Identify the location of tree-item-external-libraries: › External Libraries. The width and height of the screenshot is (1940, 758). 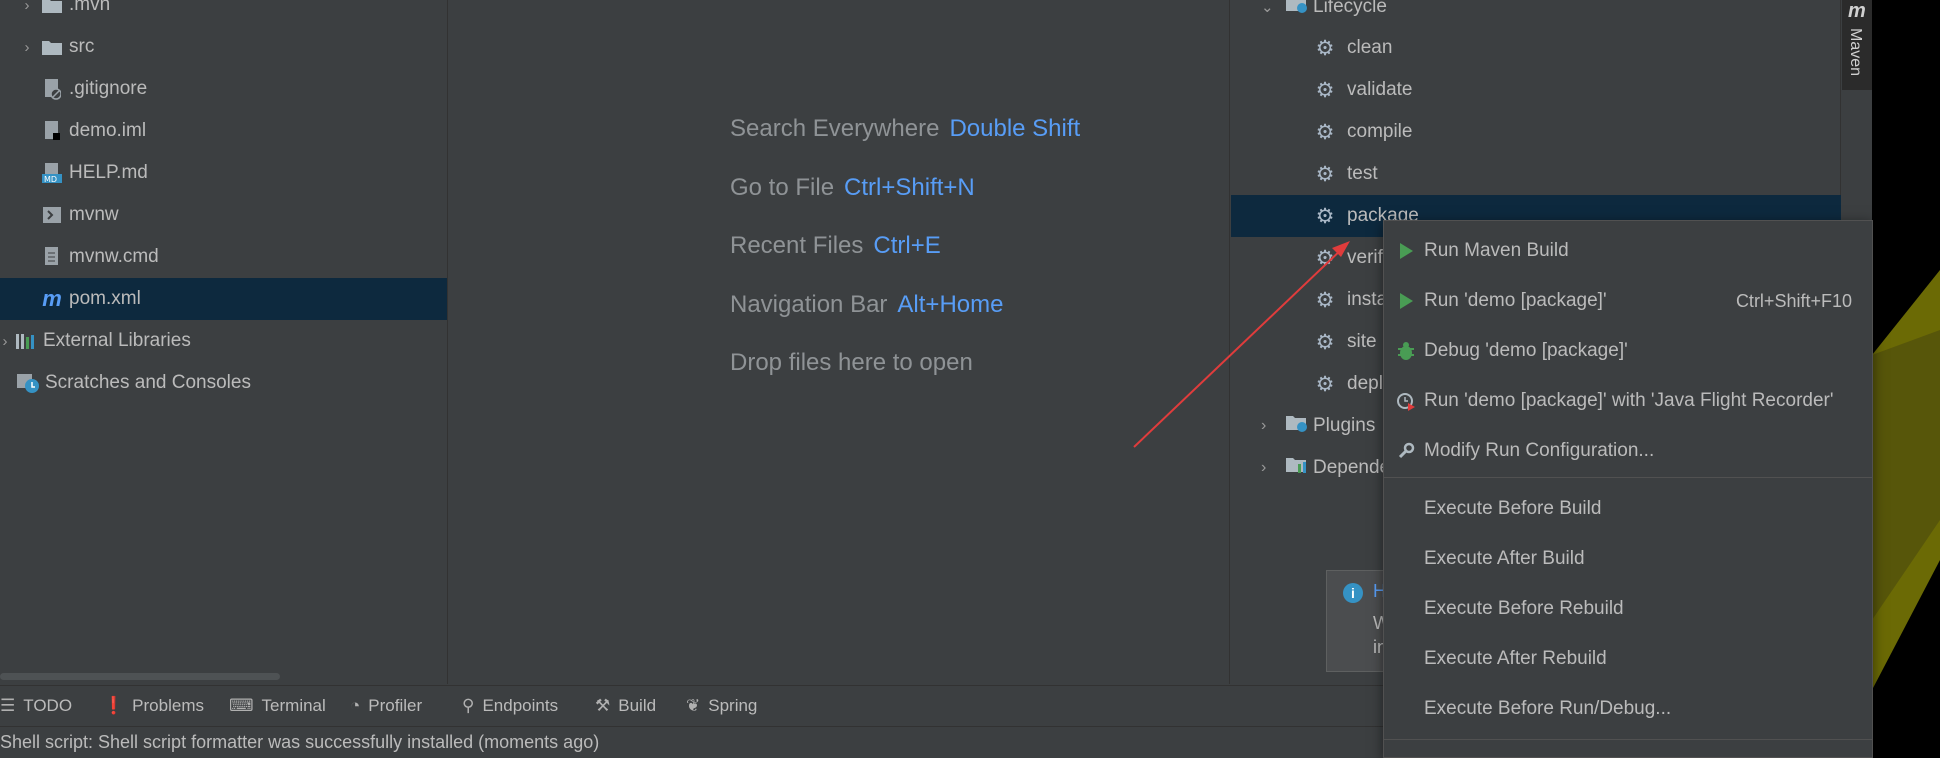
(223, 341).